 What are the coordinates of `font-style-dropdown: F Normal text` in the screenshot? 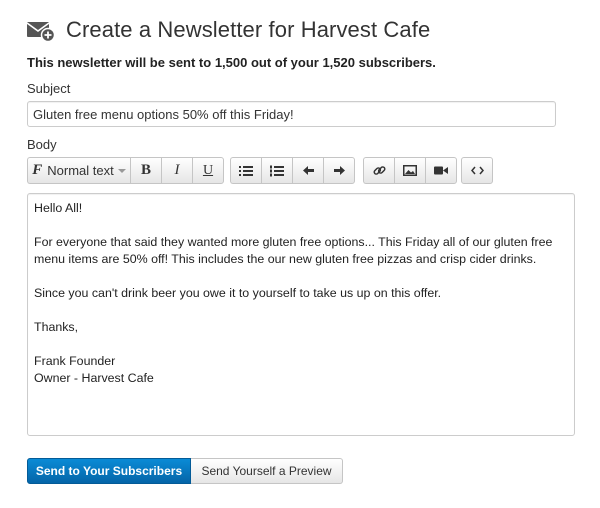 It's located at (78, 170).